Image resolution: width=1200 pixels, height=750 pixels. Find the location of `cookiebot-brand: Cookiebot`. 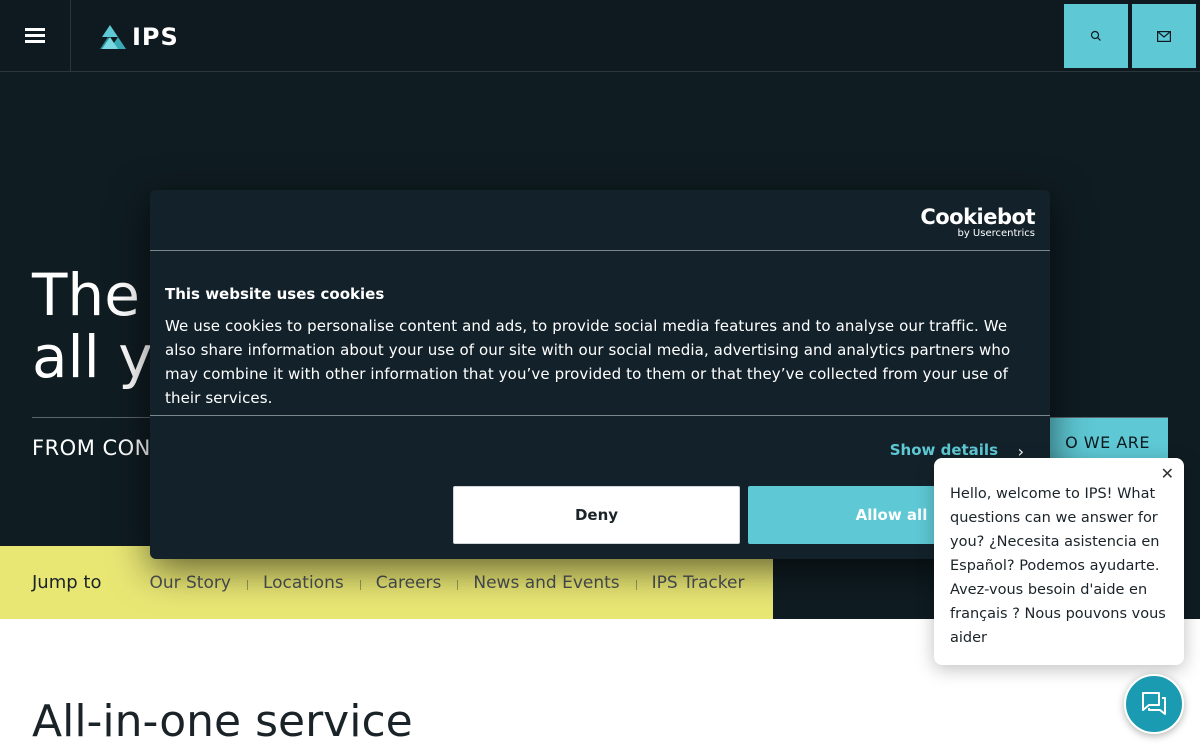

cookiebot-brand: Cookiebot is located at coordinates (977, 217).